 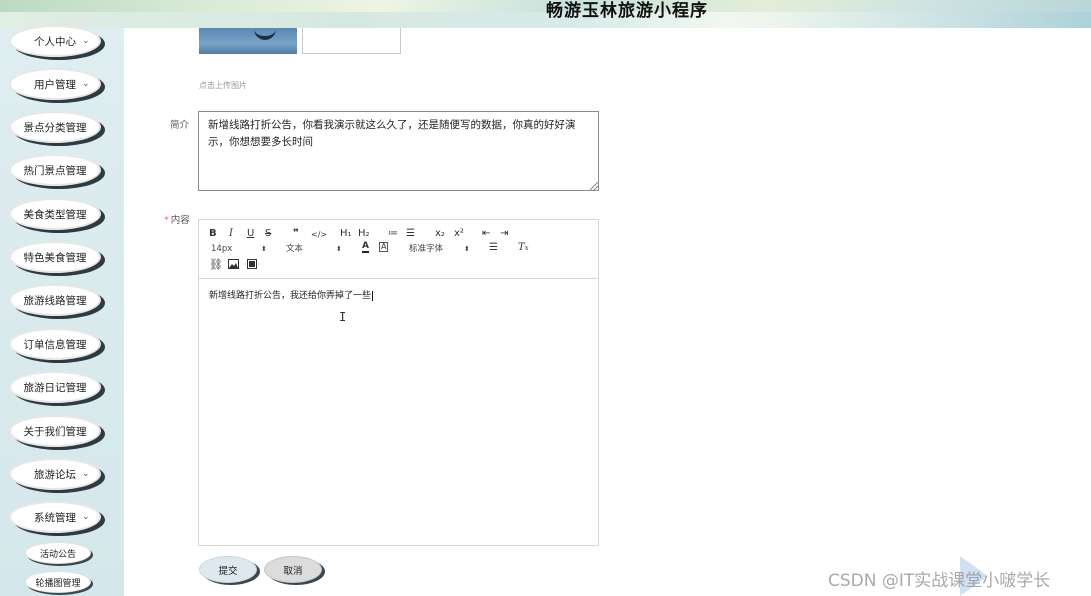 I want to click on font-family-select: 标准字体 ⬍, so click(x=441, y=249).